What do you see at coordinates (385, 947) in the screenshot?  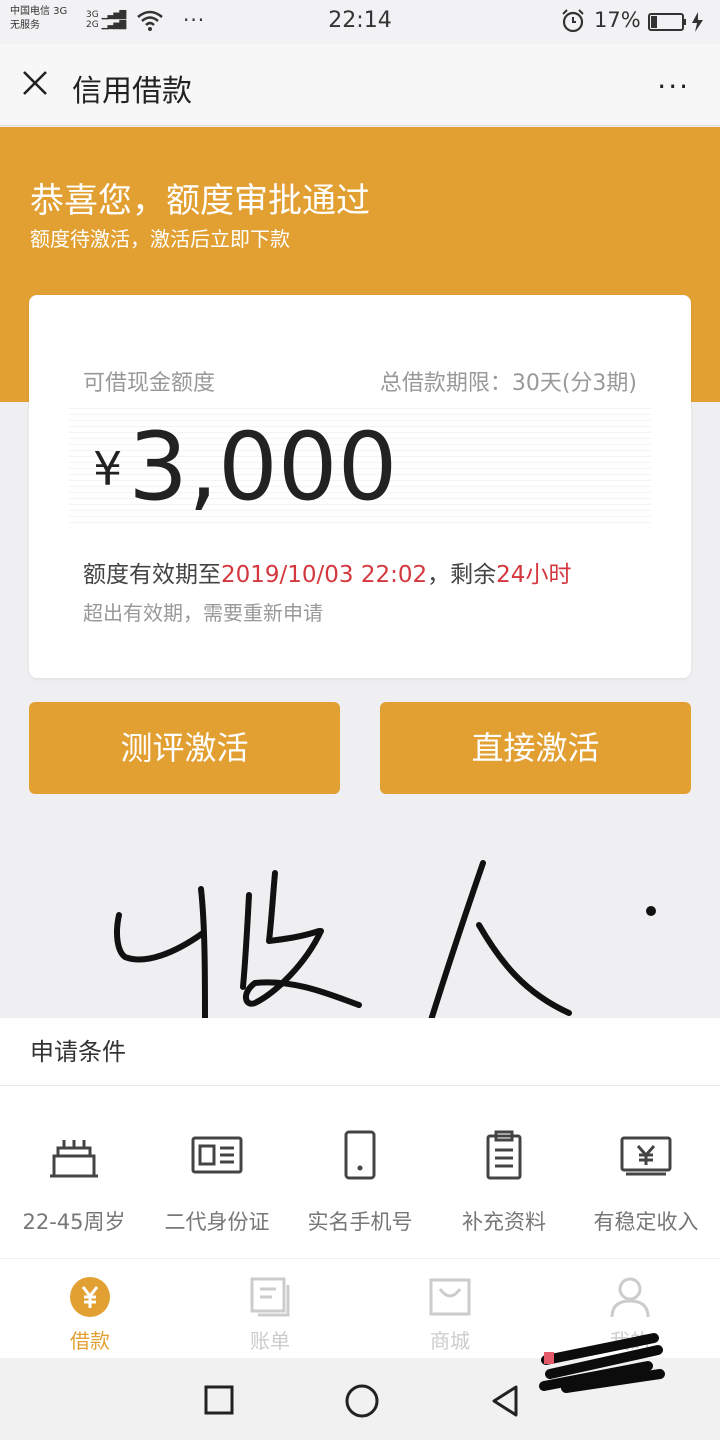 I see `handwritten-annotation` at bounding box center [385, 947].